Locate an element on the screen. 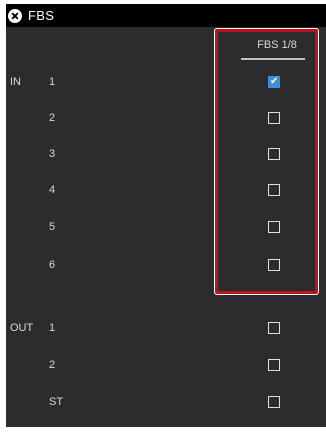 This screenshot has width=326, height=435. row-label-in-1: 1 is located at coordinates (52, 82).